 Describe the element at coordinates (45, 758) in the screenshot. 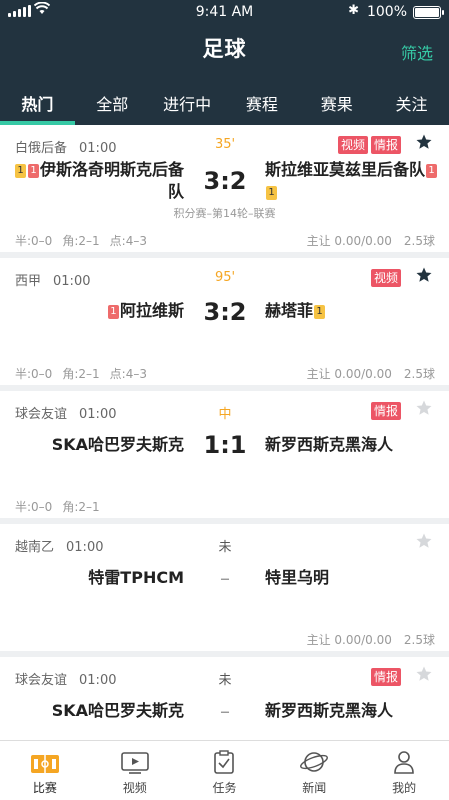

I see `match-icon` at that location.